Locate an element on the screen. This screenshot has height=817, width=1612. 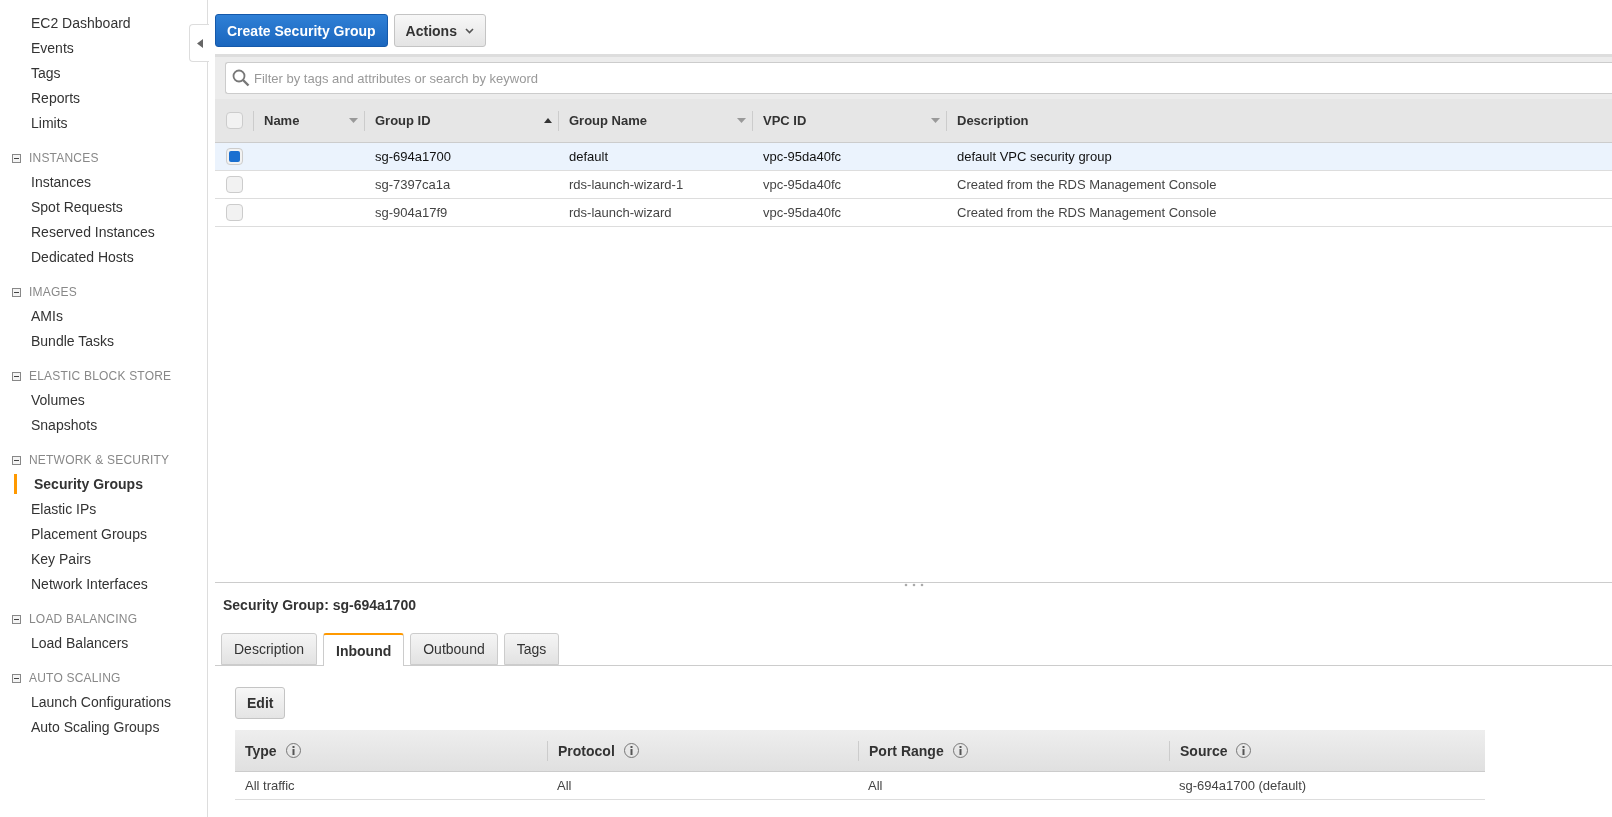
table-cell-text: default VPC security group is located at coordinates (1034, 156).